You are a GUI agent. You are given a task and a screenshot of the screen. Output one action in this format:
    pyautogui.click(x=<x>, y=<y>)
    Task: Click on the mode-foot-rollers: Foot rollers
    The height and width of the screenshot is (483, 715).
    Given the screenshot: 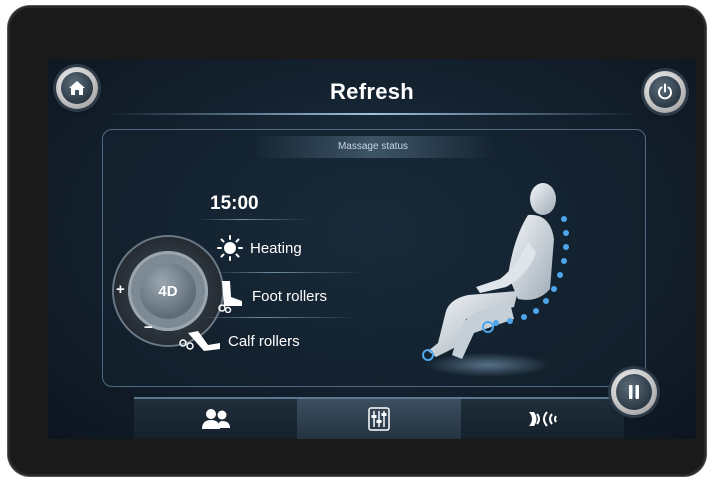 What is the action you would take?
    pyautogui.click(x=271, y=296)
    